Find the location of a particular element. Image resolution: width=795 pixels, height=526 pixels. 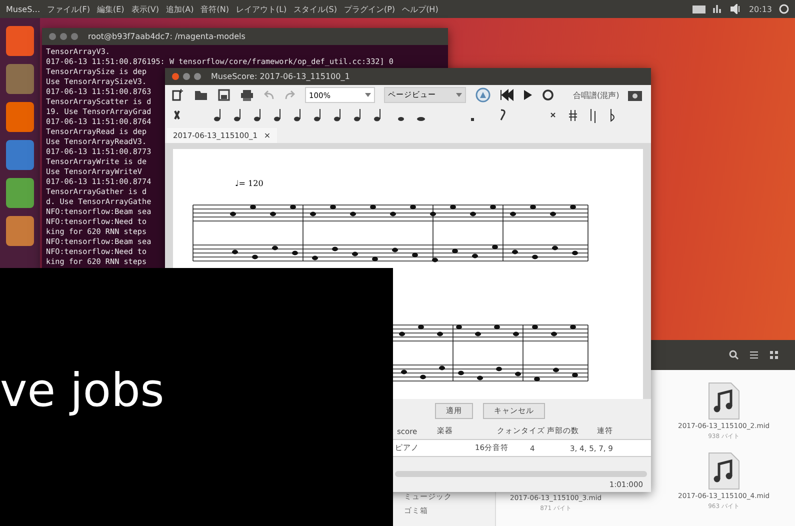

menu-item: 音符(N) is located at coordinates (214, 9).